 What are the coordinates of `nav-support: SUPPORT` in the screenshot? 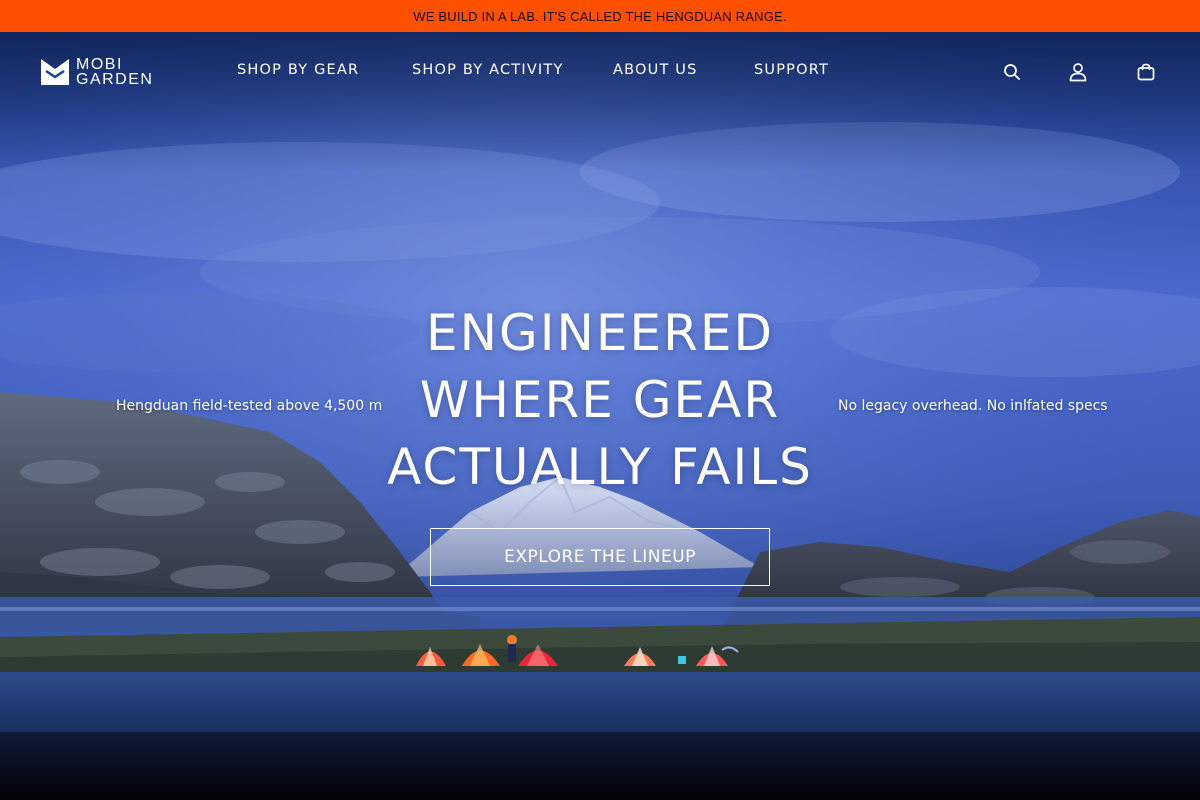 It's located at (791, 70).